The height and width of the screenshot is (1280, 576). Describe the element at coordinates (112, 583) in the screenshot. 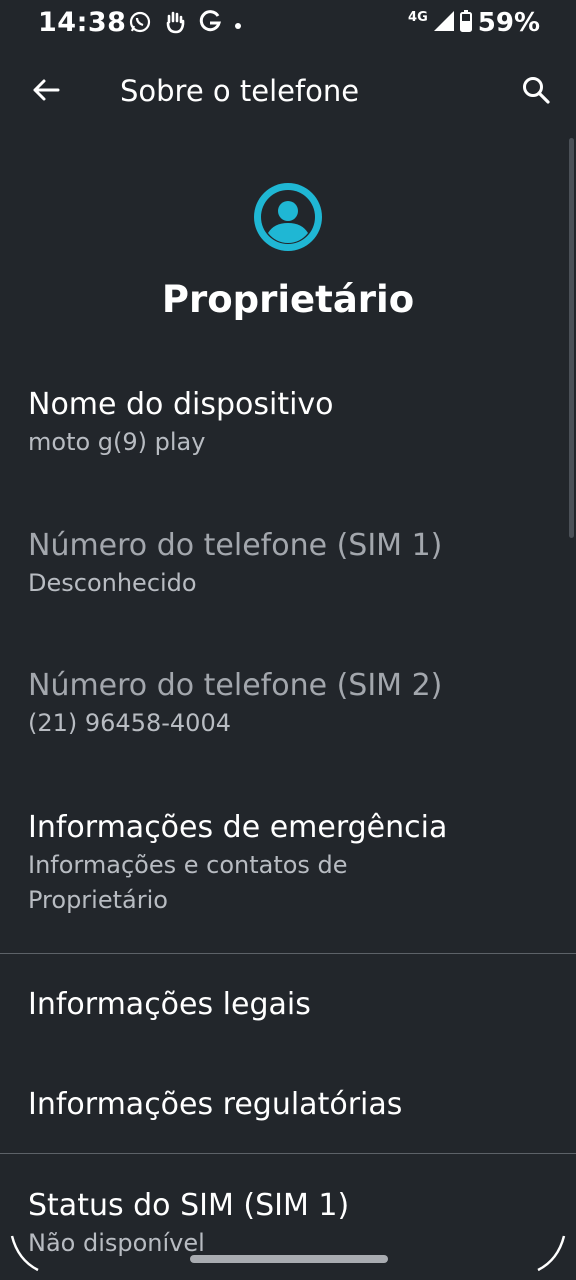

I see `item-summary: Desconhecido` at that location.